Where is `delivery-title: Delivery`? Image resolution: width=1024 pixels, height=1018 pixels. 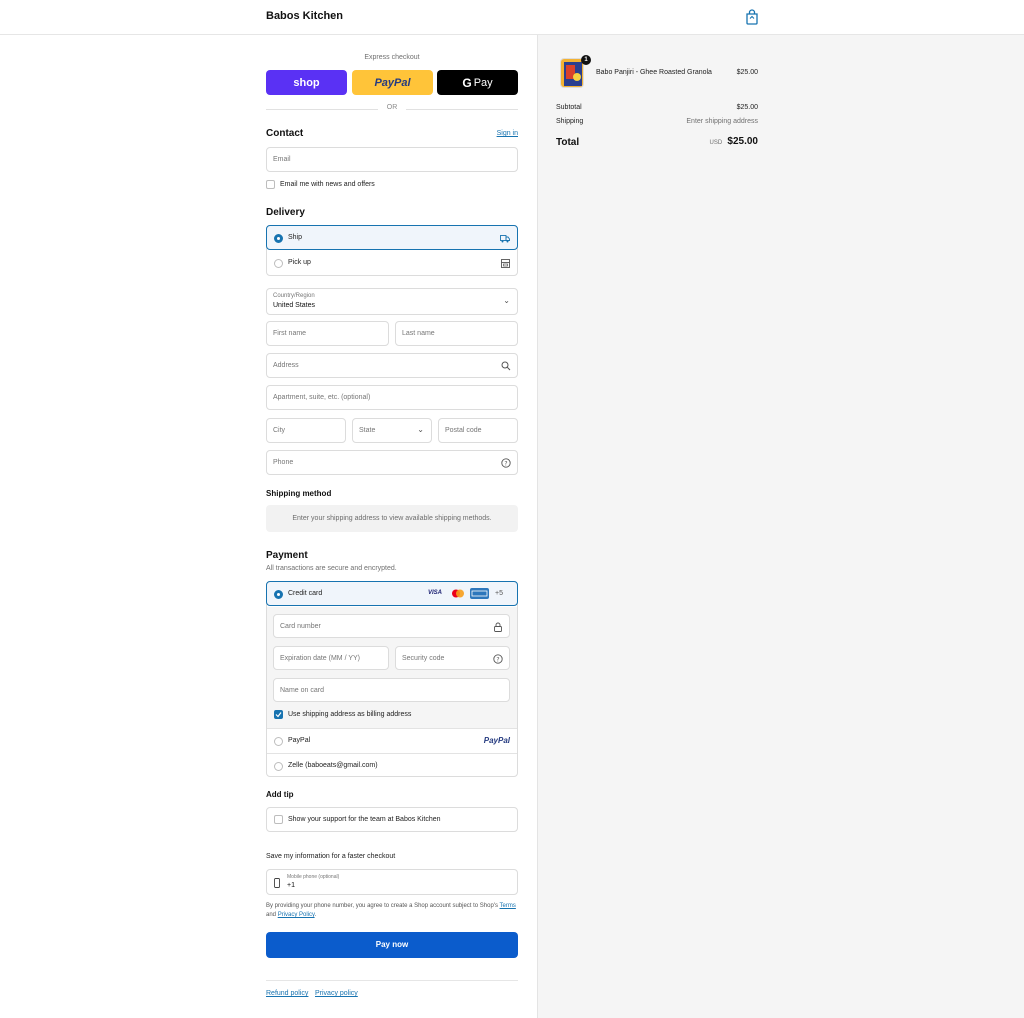 delivery-title: Delivery is located at coordinates (285, 212).